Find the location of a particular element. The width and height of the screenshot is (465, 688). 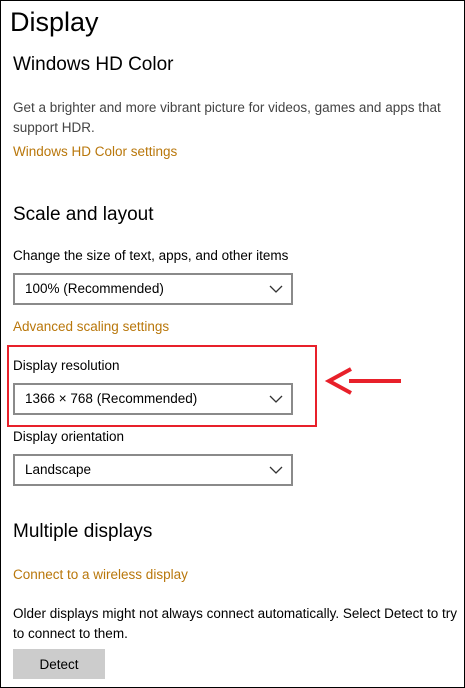

orientation-label: Display orientation is located at coordinates (69, 436).